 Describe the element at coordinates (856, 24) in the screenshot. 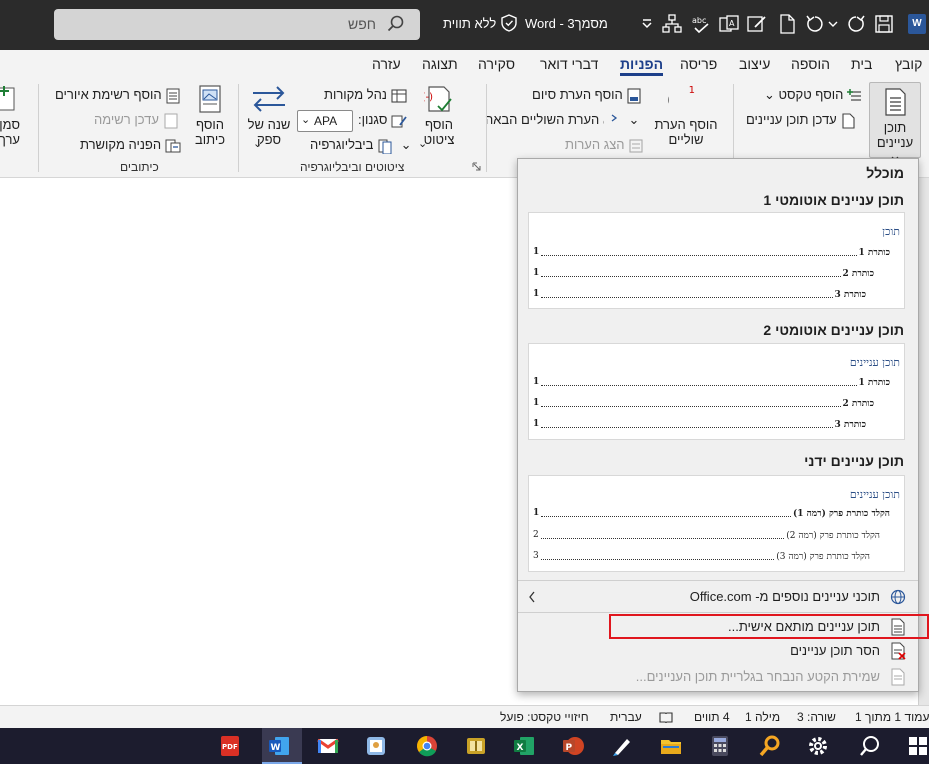

I see `redo-icon` at that location.